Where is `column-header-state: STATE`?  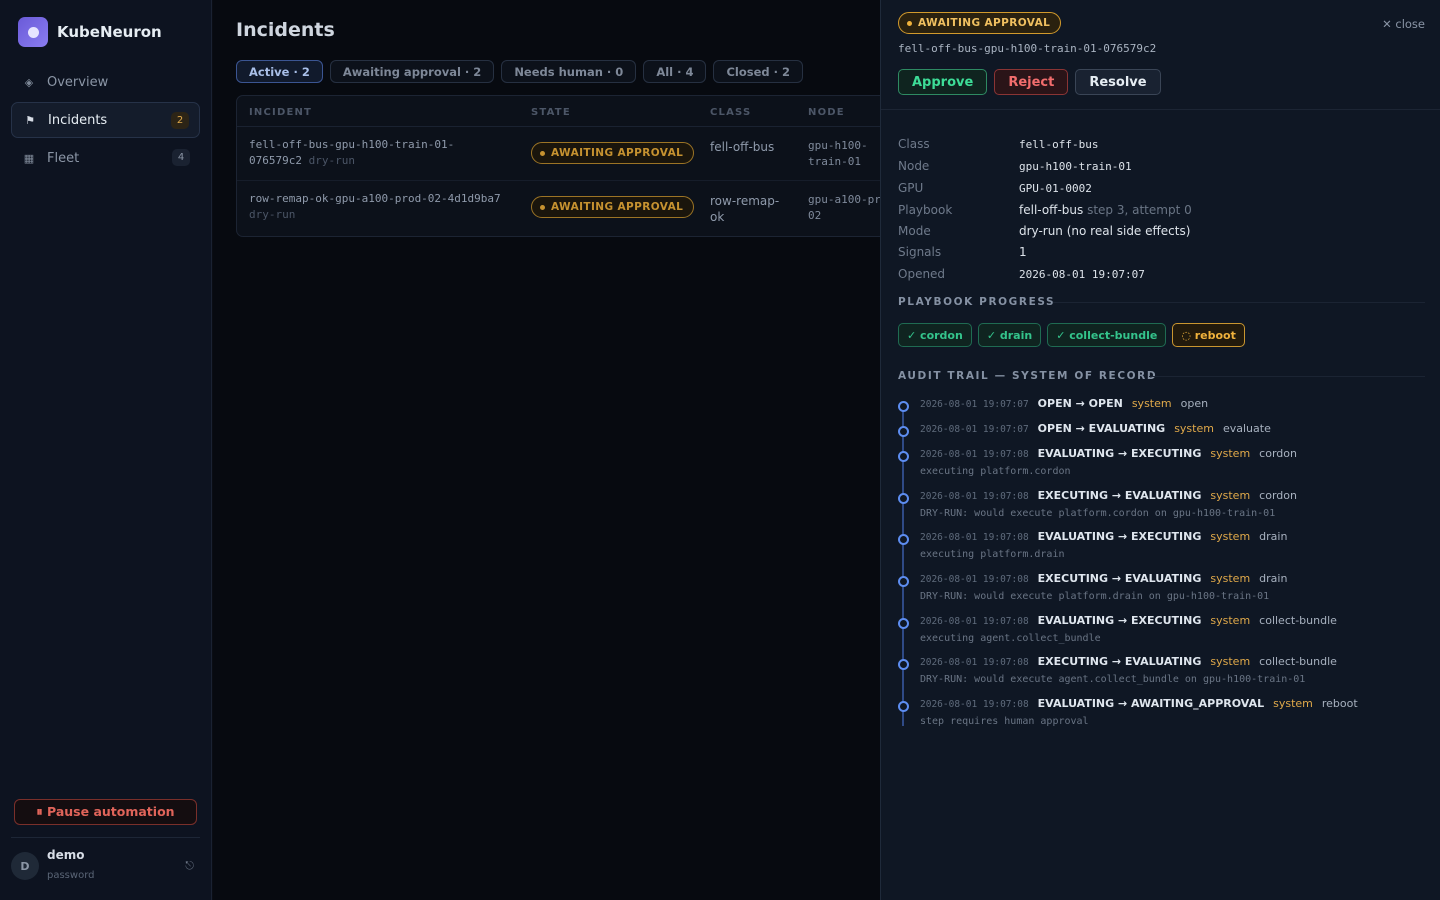
column-header-state: STATE is located at coordinates (551, 112).